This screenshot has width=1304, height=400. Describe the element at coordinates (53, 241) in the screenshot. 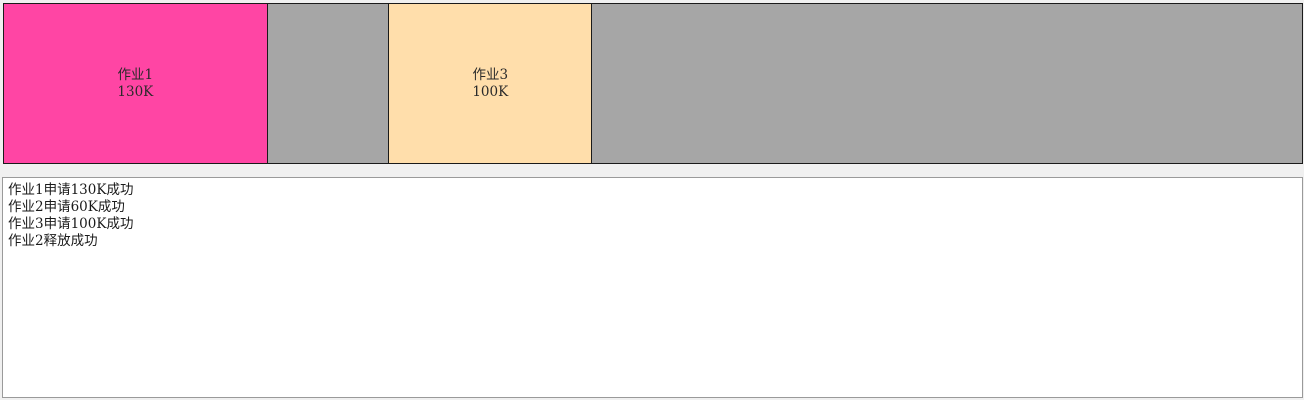

I see `log-line: 作业2释放成功` at that location.